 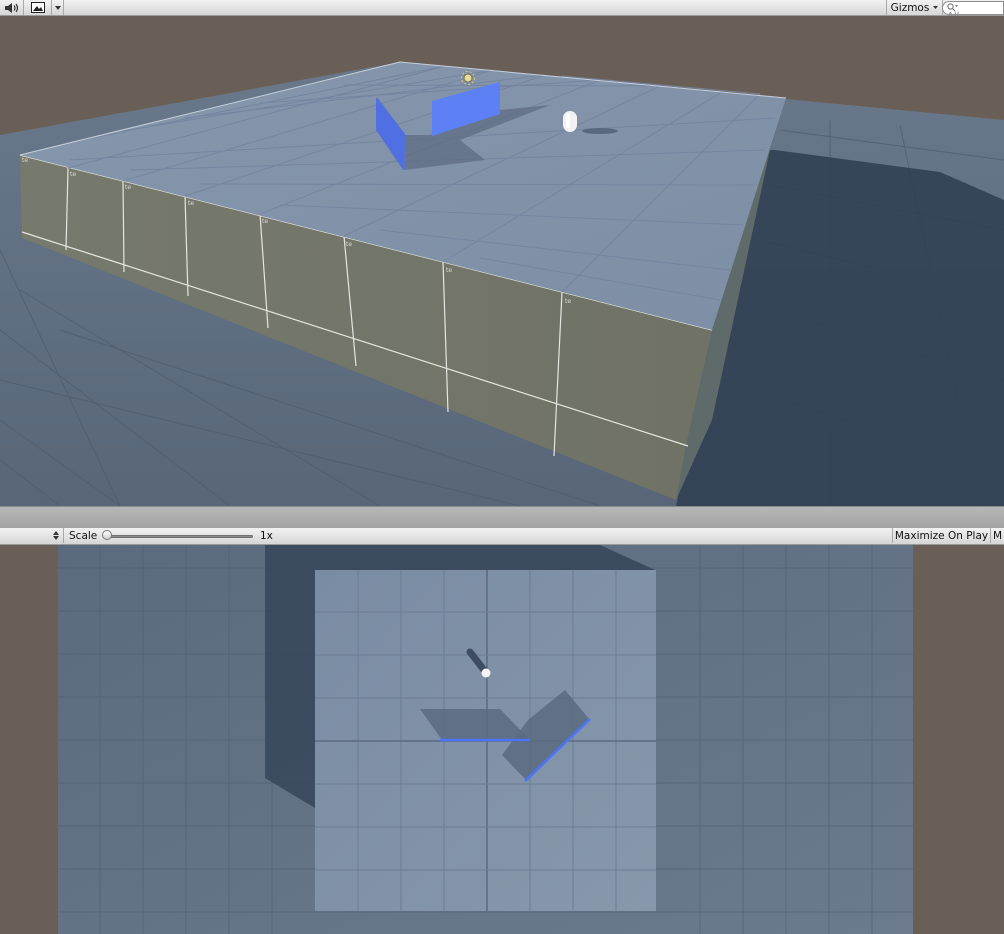 I want to click on game-toolbar: Scale 1x Maximize On Play M, so click(x=502, y=536).